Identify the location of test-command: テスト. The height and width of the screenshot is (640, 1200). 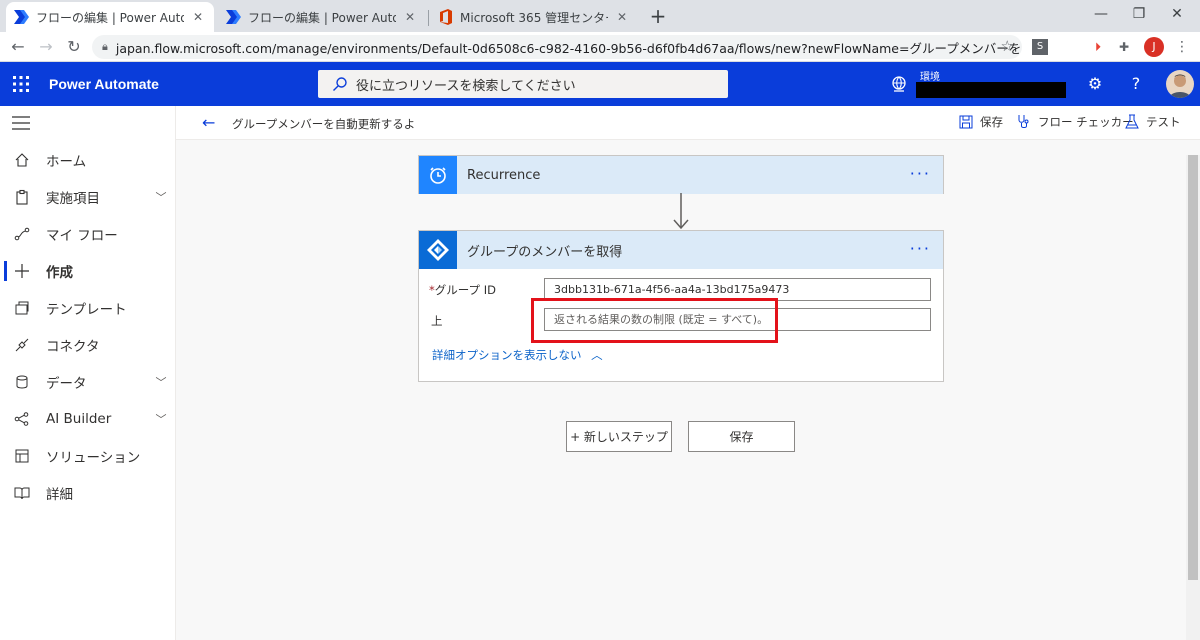
(1152, 122).